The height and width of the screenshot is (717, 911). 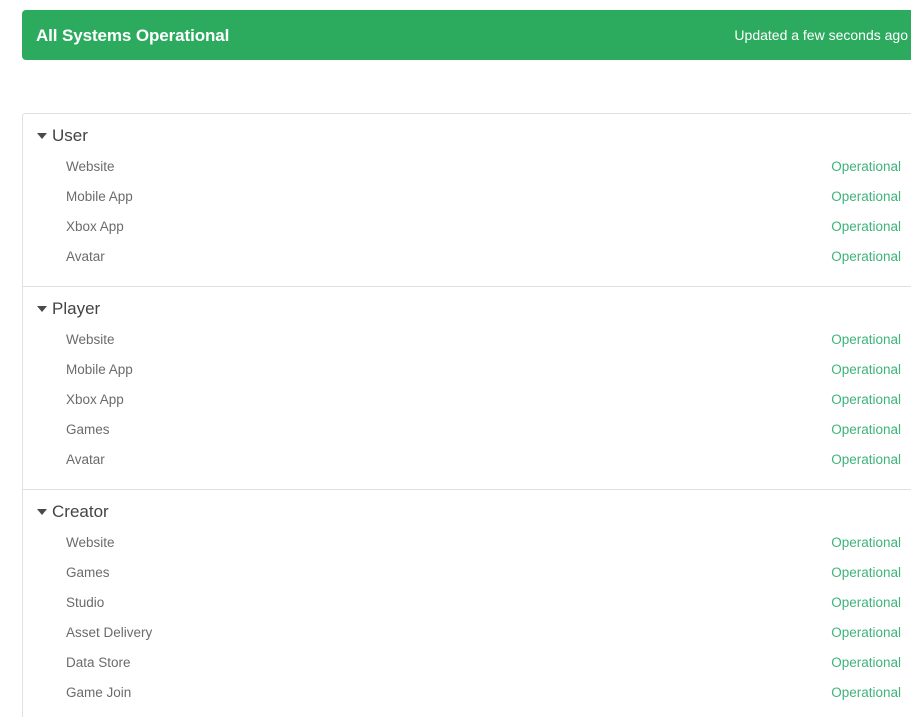 I want to click on group-header-toggle: User, so click(x=467, y=135).